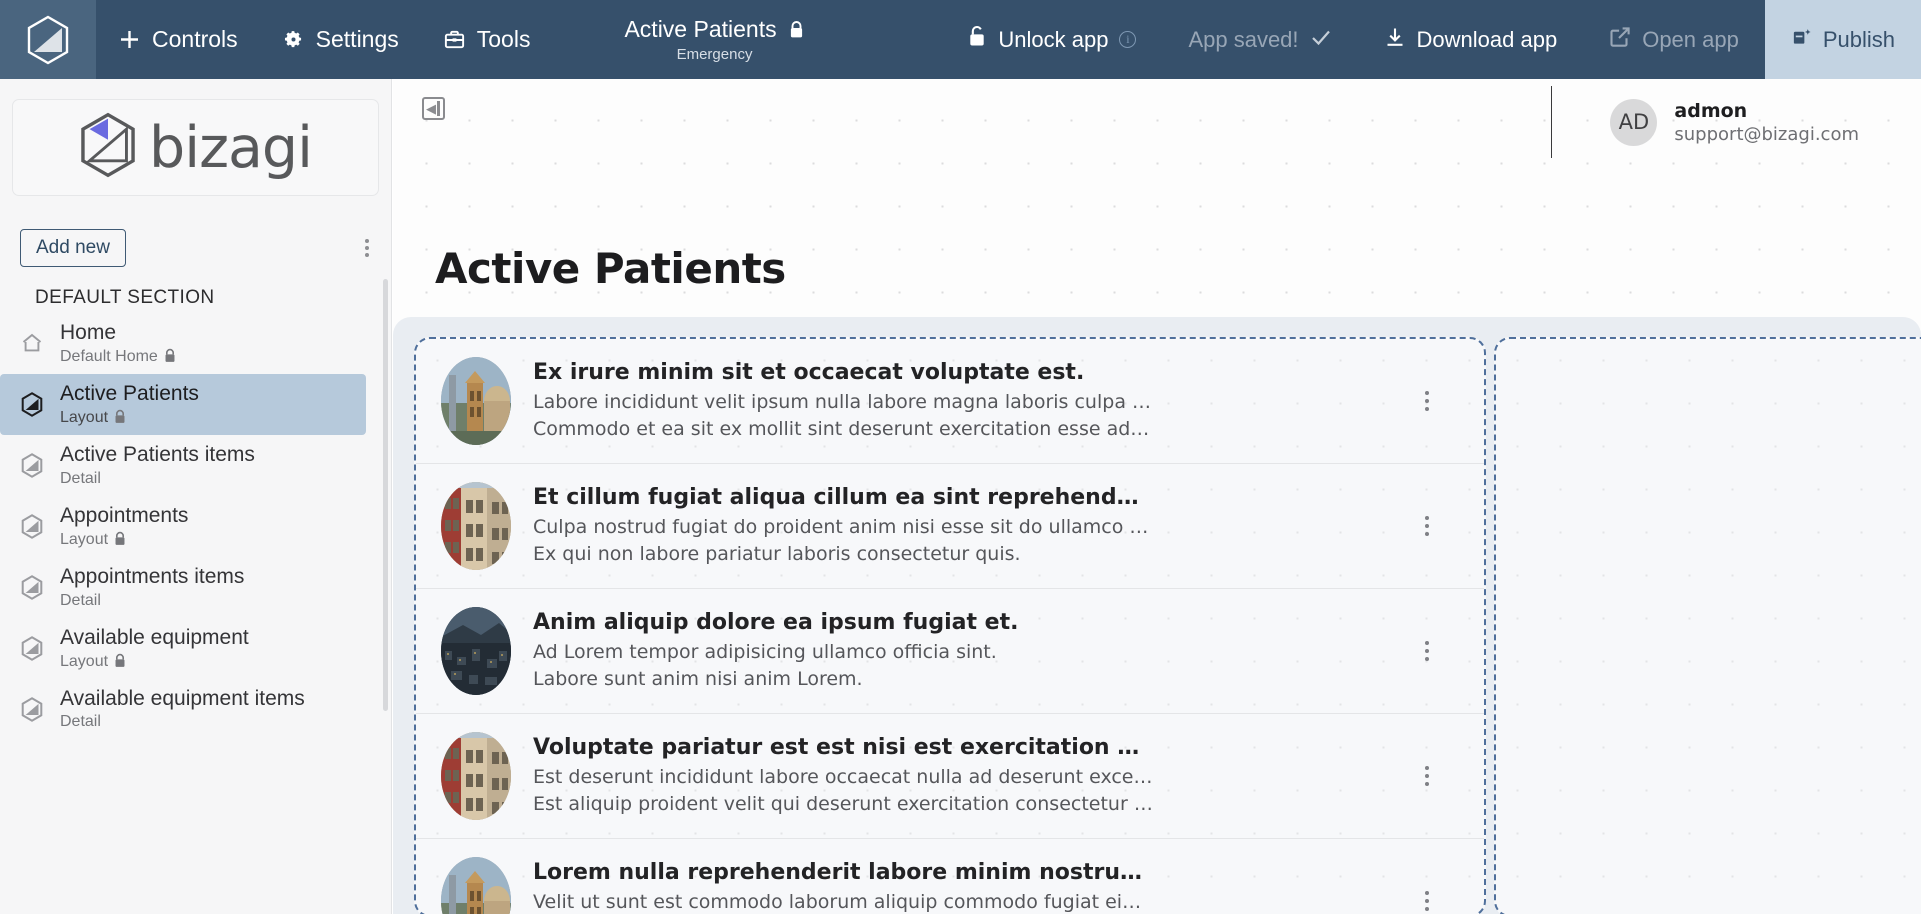 The image size is (1921, 914). What do you see at coordinates (1243, 39) in the screenshot?
I see `app-saved-label: App saved!` at bounding box center [1243, 39].